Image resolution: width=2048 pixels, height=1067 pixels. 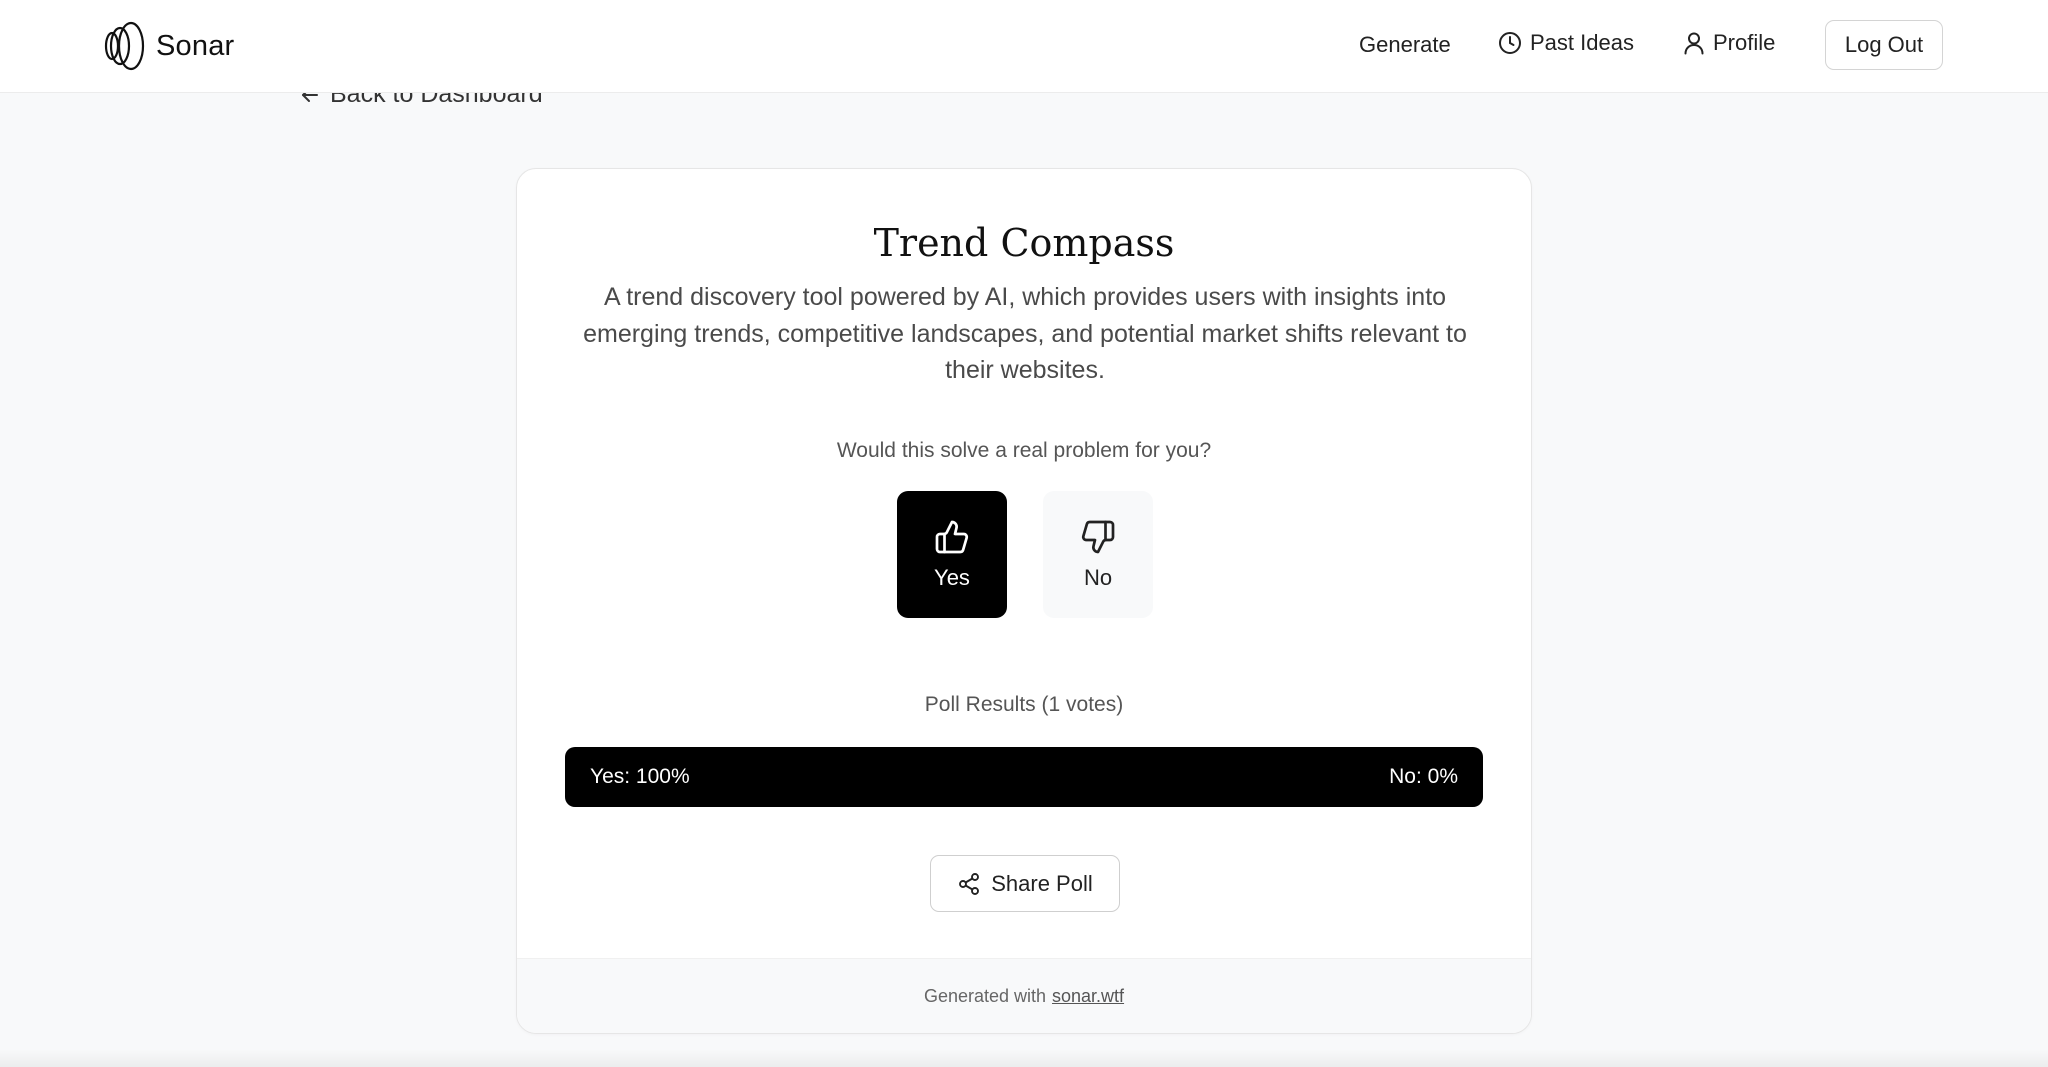 What do you see at coordinates (969, 883) in the screenshot?
I see `share-icon` at bounding box center [969, 883].